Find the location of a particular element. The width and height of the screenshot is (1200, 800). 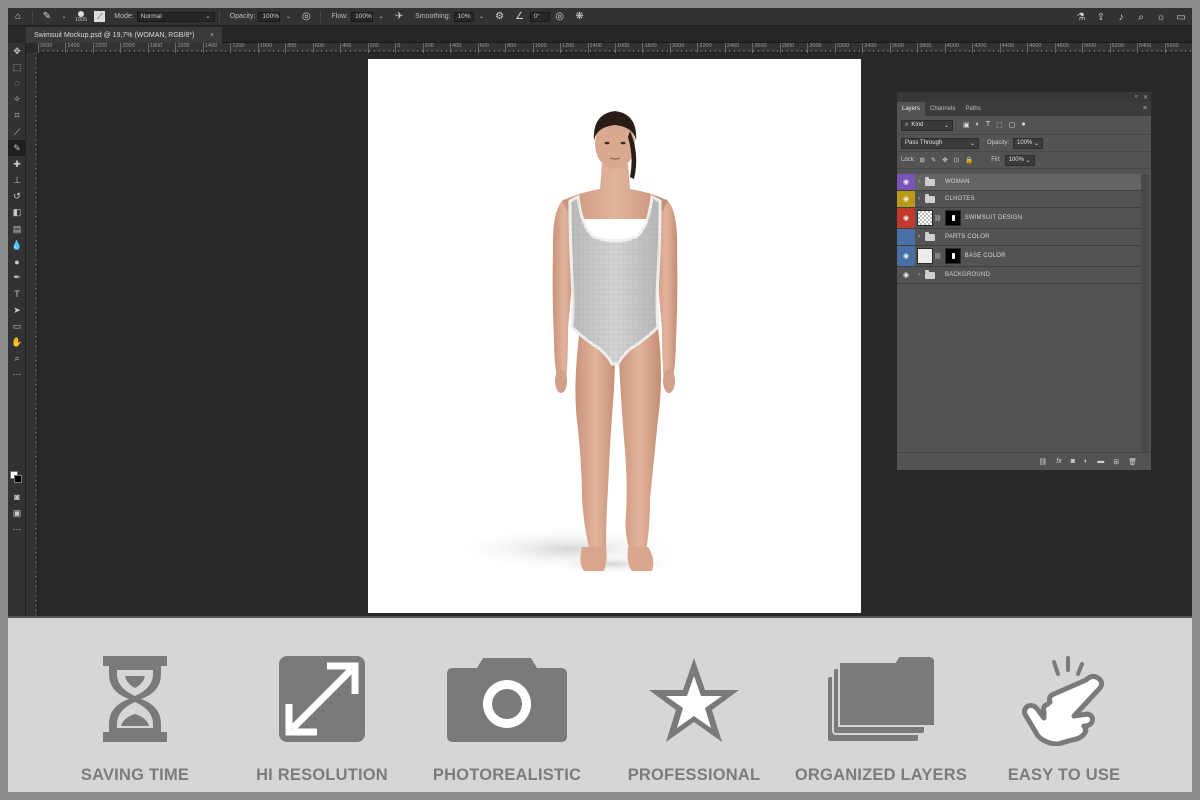

panel-menu-icon: ≡ is located at coordinates (1145, 108).